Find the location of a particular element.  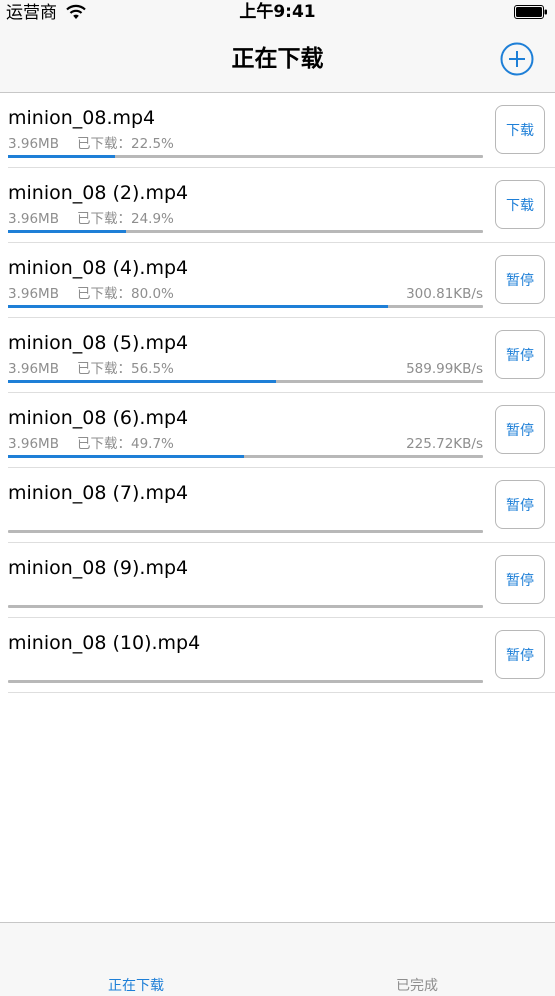

tab-bar: 正在下载 已完成 is located at coordinates (277, 959).